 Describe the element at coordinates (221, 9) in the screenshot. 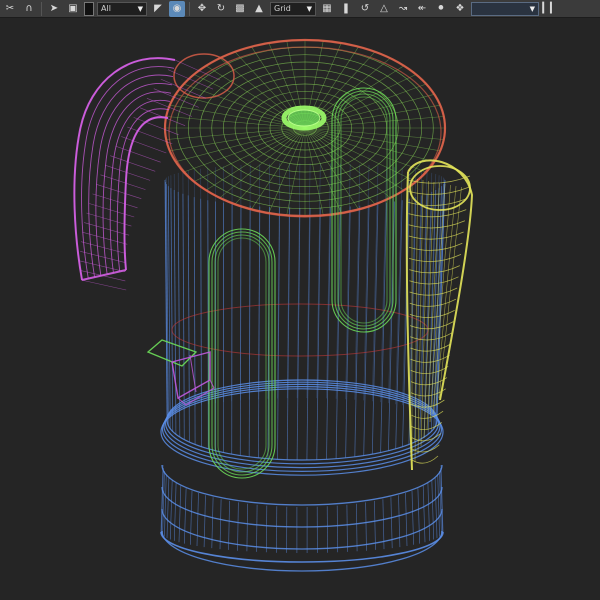

I see `rotate-icon: ↻` at that location.